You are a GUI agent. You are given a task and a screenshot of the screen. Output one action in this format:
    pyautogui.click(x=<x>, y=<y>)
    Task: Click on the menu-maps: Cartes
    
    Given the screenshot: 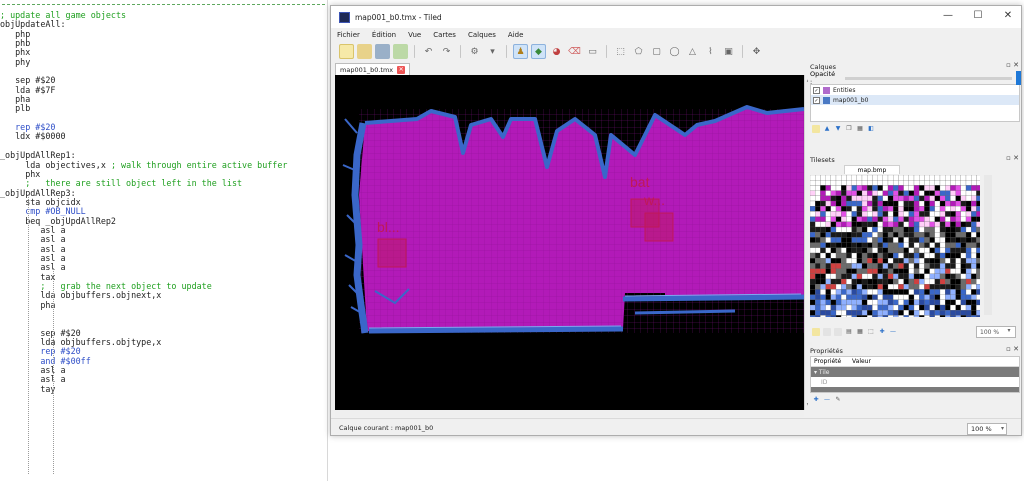 What is the action you would take?
    pyautogui.click(x=444, y=35)
    